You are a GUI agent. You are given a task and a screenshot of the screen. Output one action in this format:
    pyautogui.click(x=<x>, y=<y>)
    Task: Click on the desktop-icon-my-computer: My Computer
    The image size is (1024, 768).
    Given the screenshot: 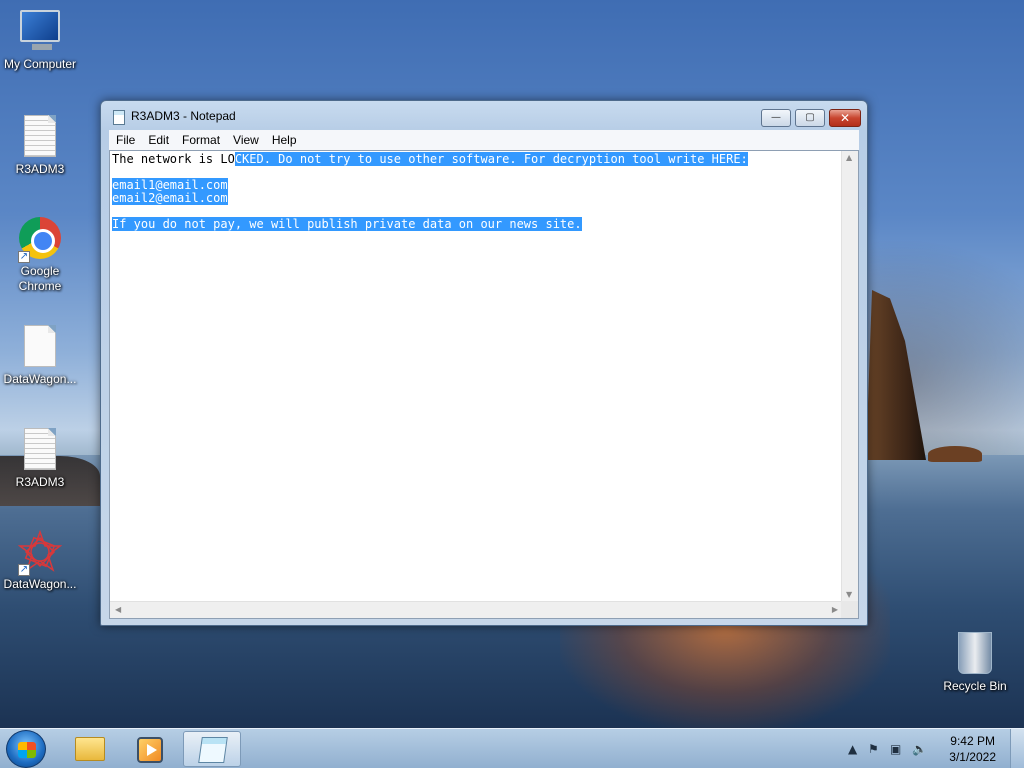 What is the action you would take?
    pyautogui.click(x=40, y=41)
    